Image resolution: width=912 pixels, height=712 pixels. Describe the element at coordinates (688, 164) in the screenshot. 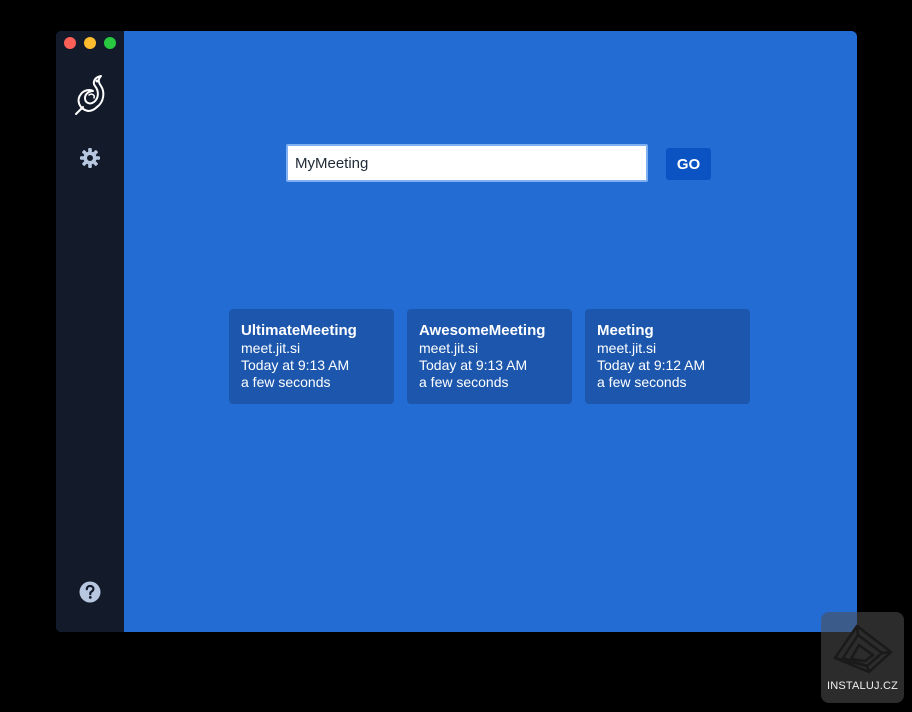

I see `go-button: GO` at that location.